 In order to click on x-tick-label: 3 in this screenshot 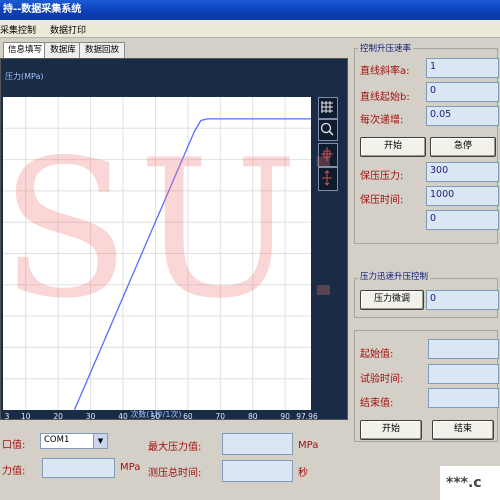, I will do `click(7, 415)`.